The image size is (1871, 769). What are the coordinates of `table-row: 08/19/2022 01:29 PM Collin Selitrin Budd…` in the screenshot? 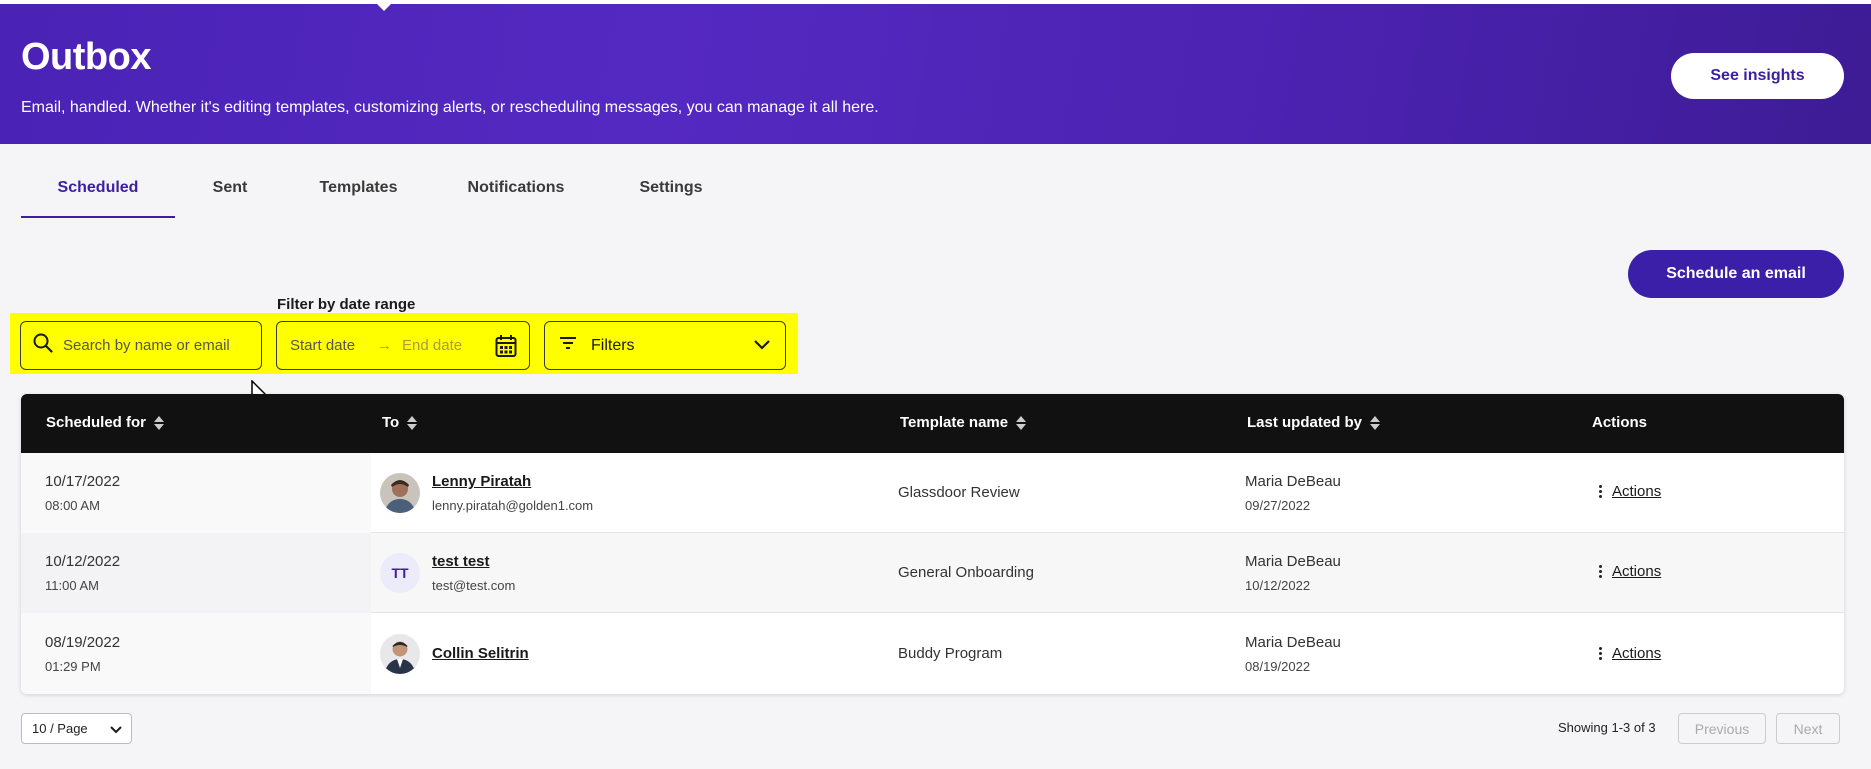 It's located at (932, 653).